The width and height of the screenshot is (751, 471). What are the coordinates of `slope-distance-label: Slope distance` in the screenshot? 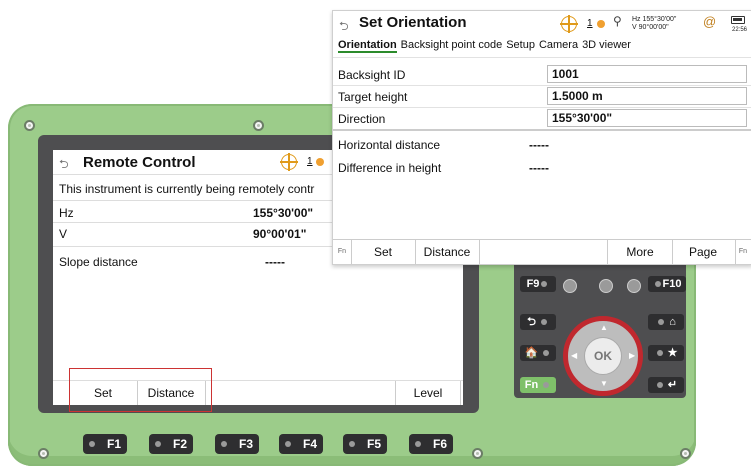 It's located at (98, 262).